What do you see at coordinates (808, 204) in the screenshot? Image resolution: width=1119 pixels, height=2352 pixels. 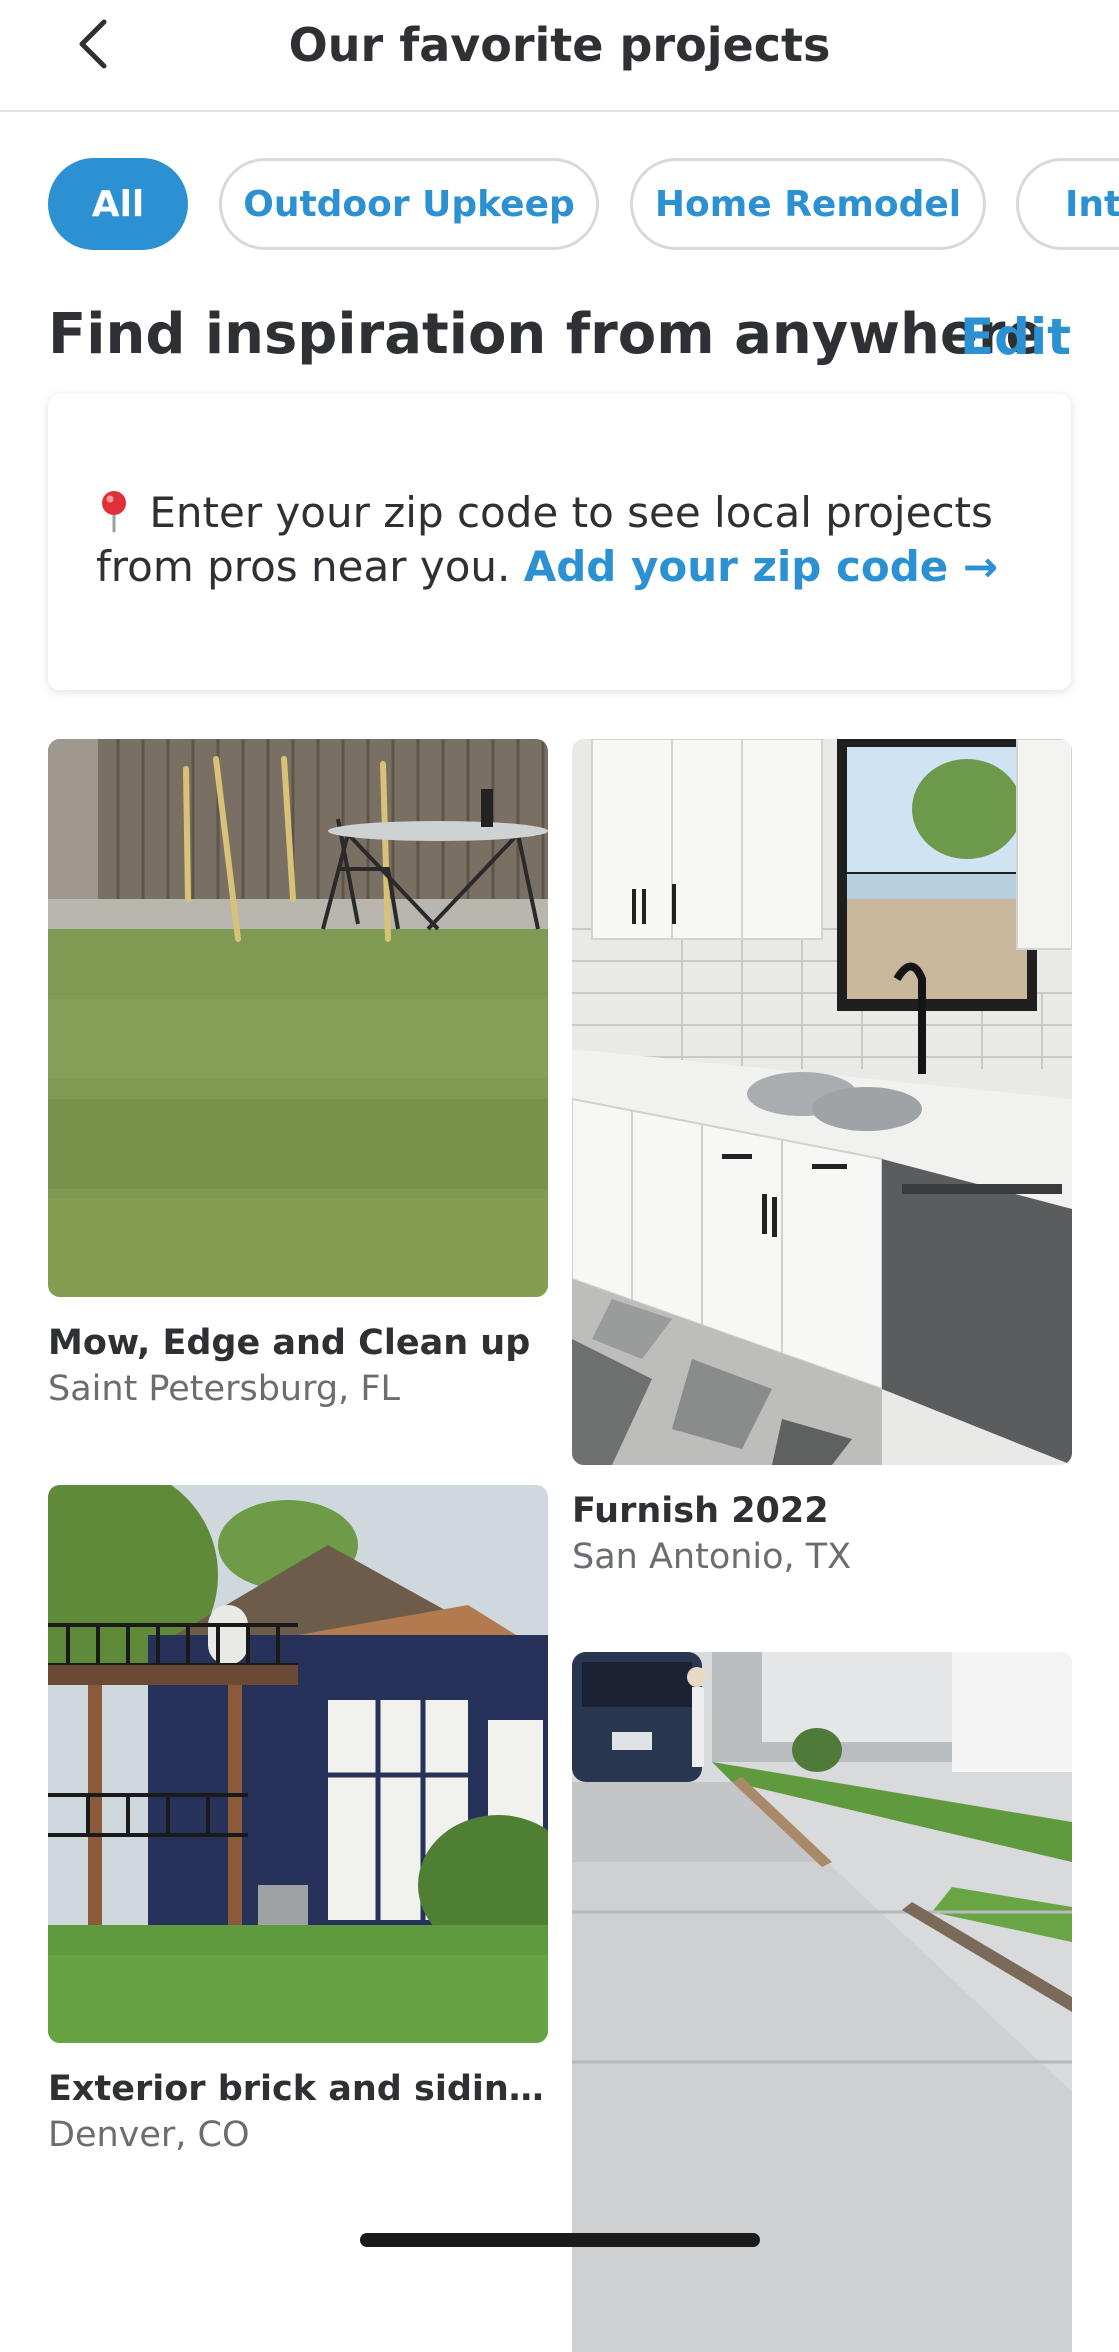 I see `chip-home-remodel: Home Remodel` at bounding box center [808, 204].